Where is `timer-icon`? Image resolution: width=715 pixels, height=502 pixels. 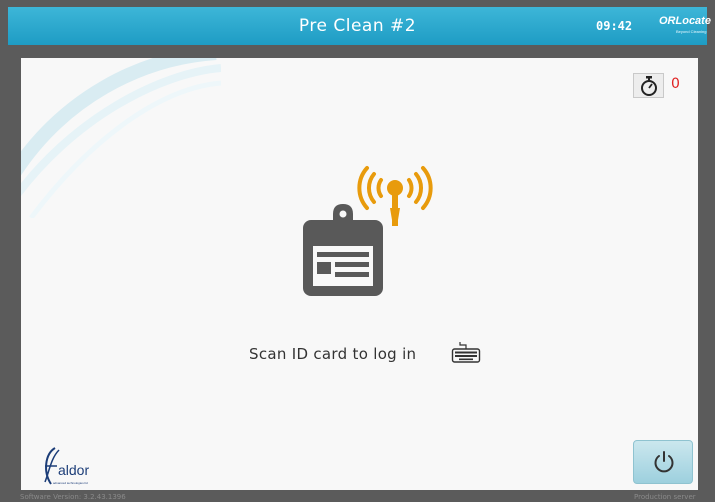
timer-icon is located at coordinates (649, 86).